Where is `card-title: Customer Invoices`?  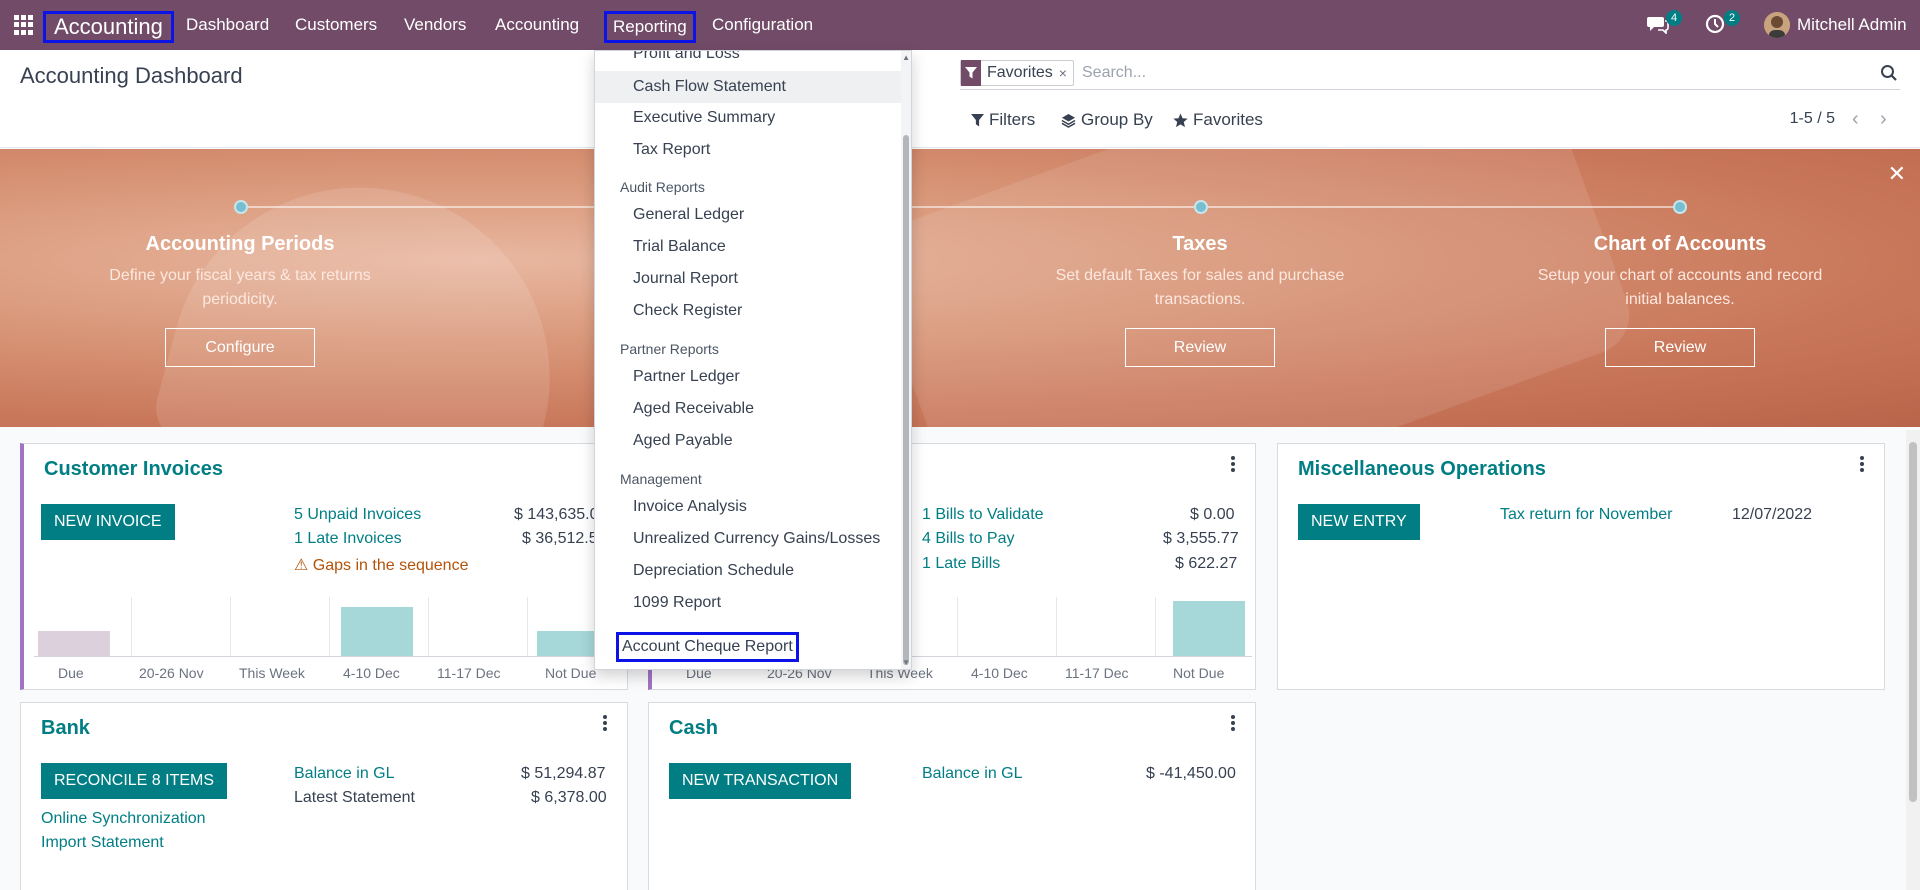
card-title: Customer Invoices is located at coordinates (133, 469).